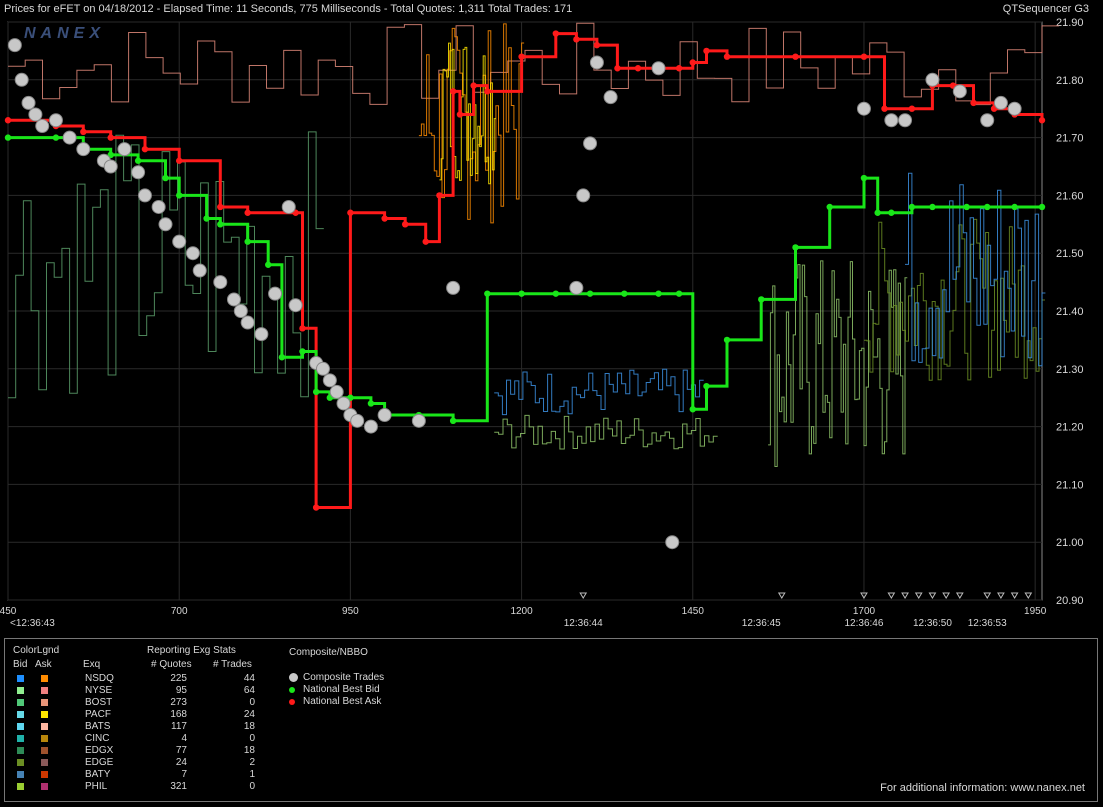 This screenshot has width=1103, height=807. What do you see at coordinates (1070, 254) in the screenshot?
I see `y-tick-label: 21.50` at bounding box center [1070, 254].